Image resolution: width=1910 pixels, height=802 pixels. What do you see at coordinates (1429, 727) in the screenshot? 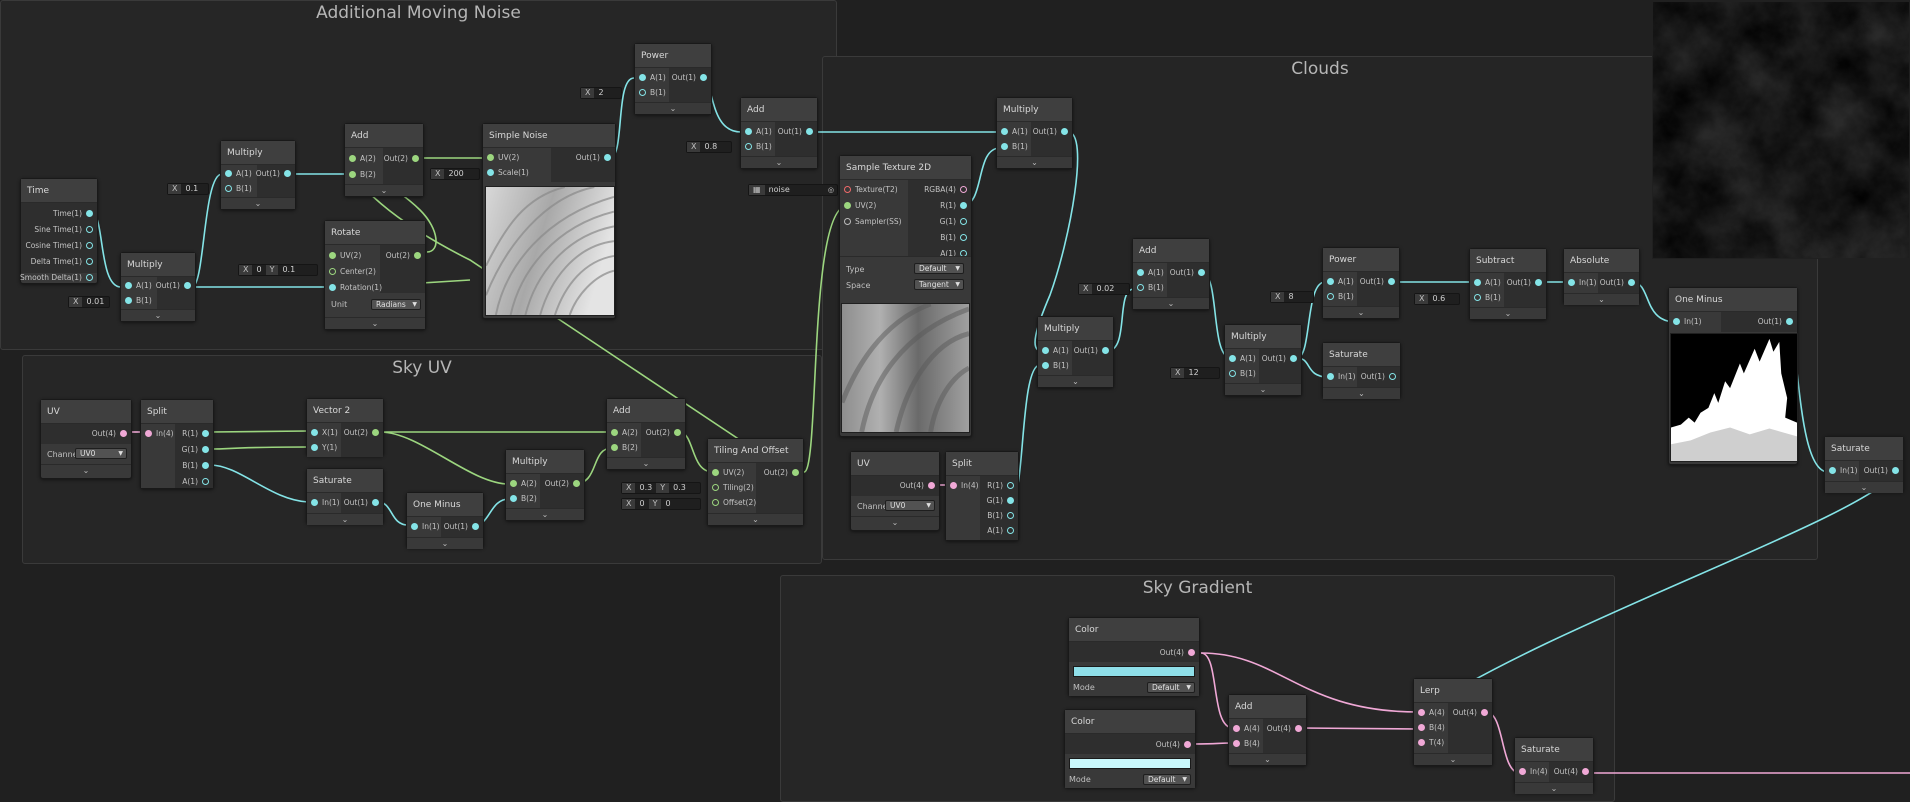
I see `input-b: B(4)` at bounding box center [1429, 727].